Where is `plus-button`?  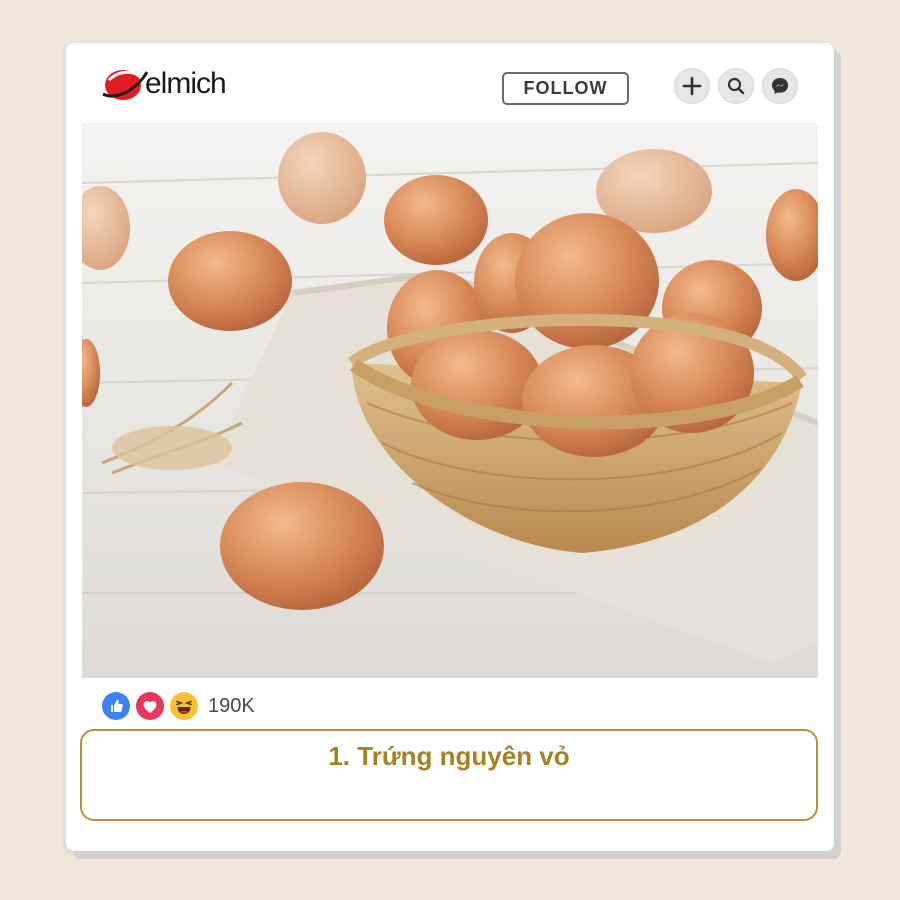
plus-button is located at coordinates (692, 86).